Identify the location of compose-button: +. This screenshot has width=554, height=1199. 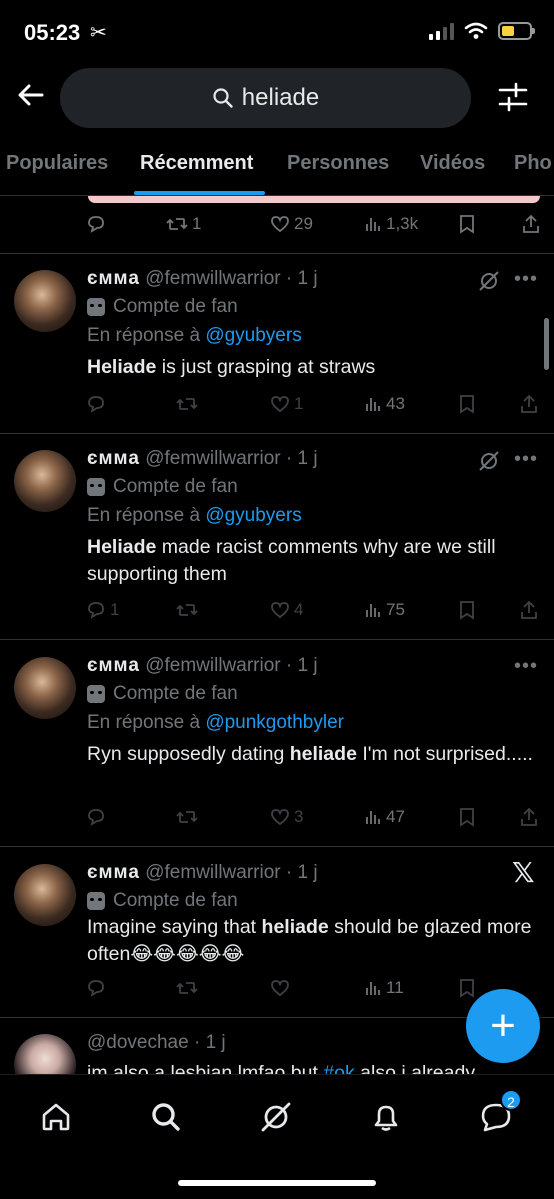
(503, 1026).